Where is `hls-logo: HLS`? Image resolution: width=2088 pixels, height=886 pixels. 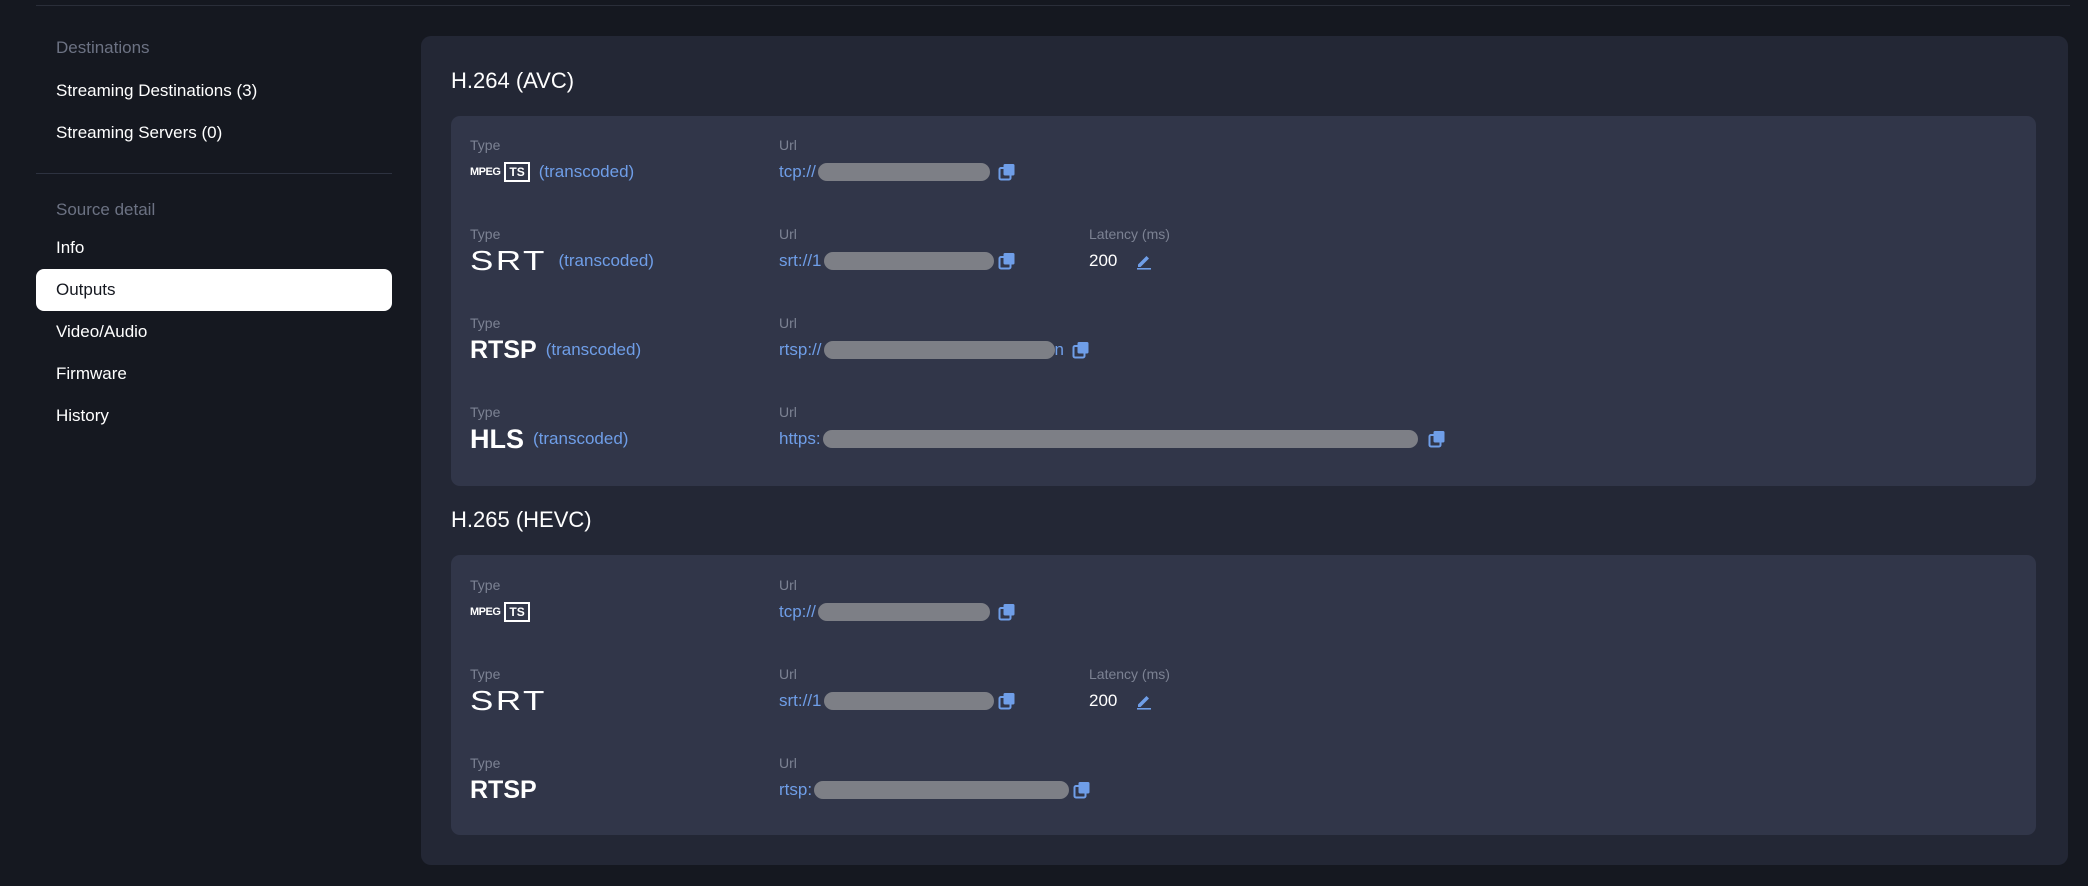
hls-logo: HLS is located at coordinates (497, 438).